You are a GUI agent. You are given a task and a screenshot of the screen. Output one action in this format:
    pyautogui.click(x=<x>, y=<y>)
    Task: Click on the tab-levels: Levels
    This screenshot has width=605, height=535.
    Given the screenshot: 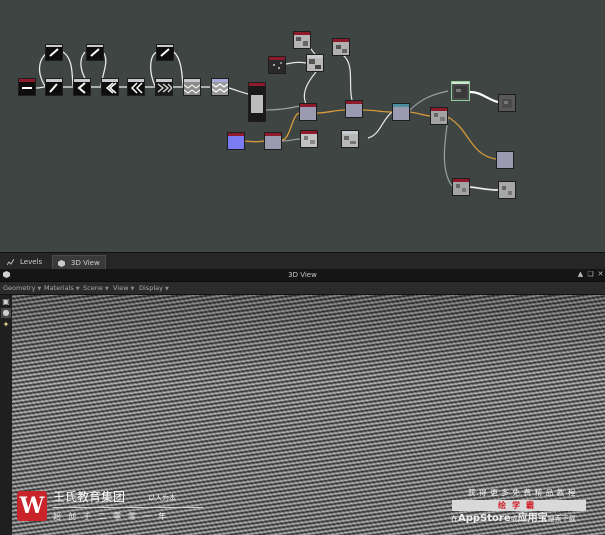 What is the action you would take?
    pyautogui.click(x=25, y=262)
    